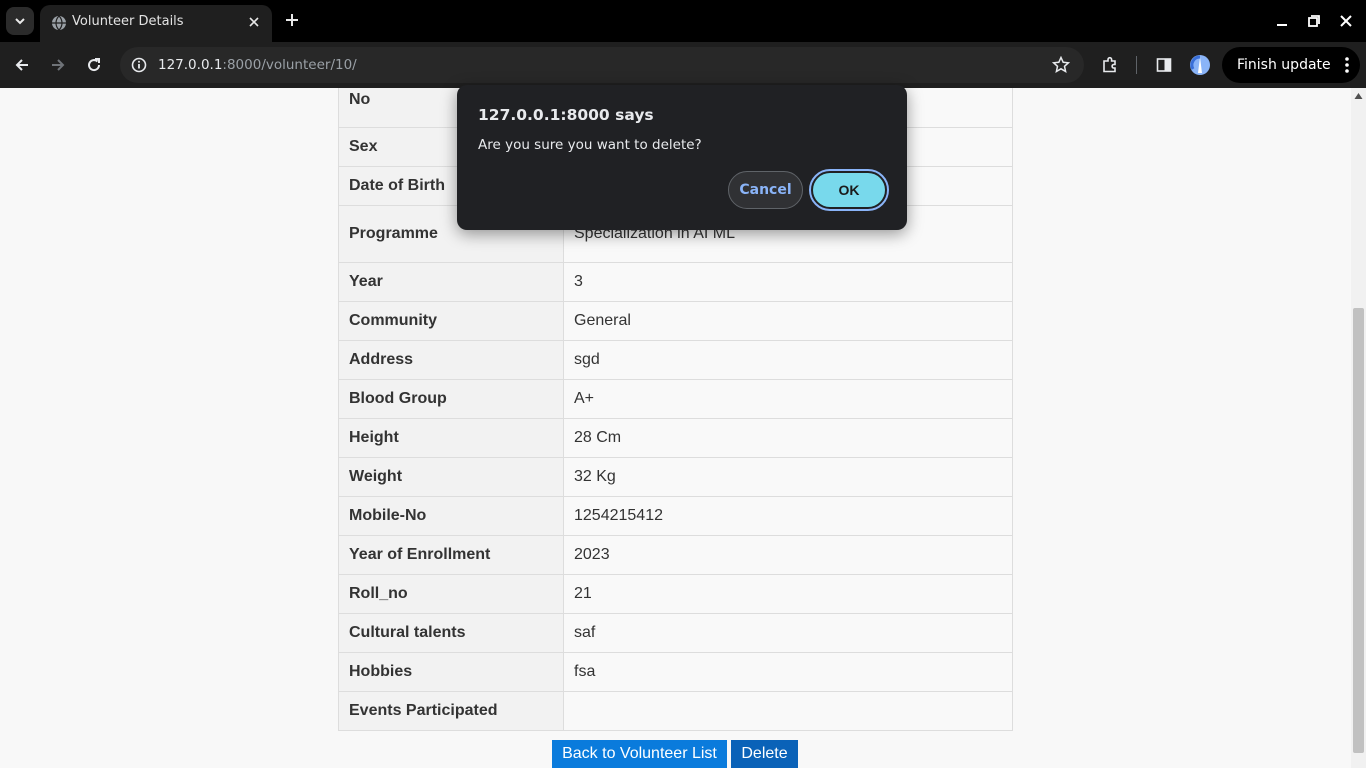  Describe the element at coordinates (788, 399) in the screenshot. I see `details-value: A+` at that location.